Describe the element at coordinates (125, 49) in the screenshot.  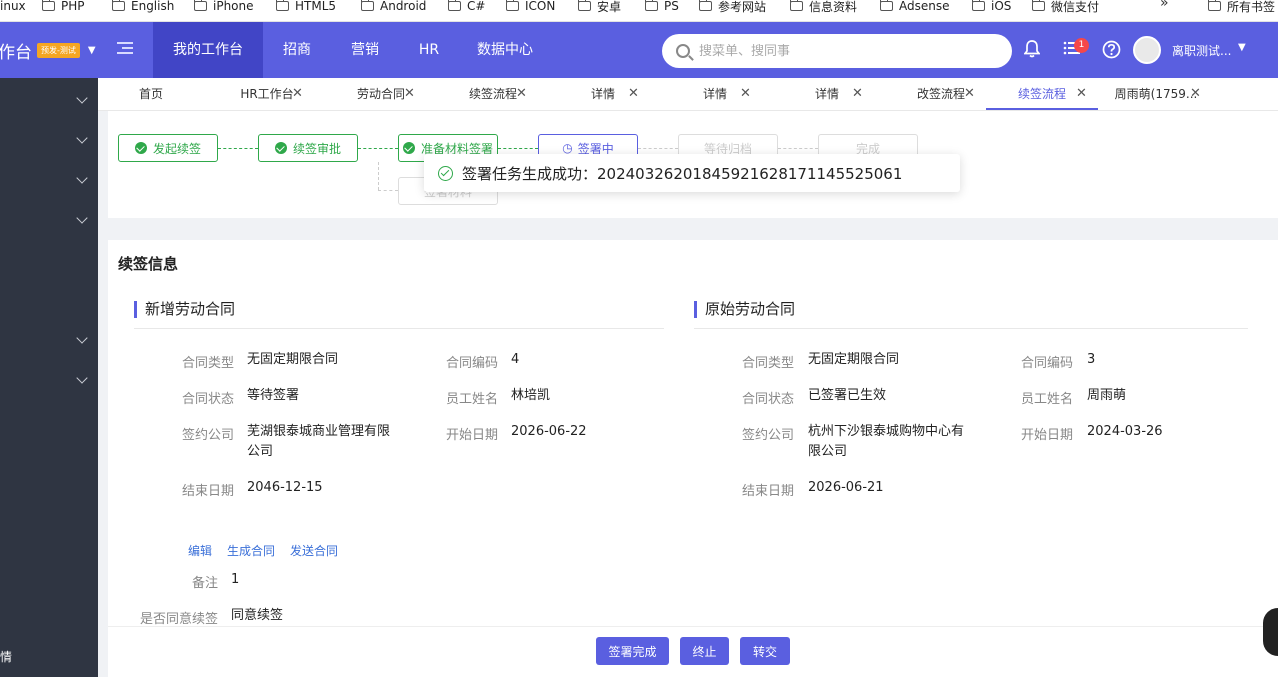
I see `menu-collapse-icon` at that location.